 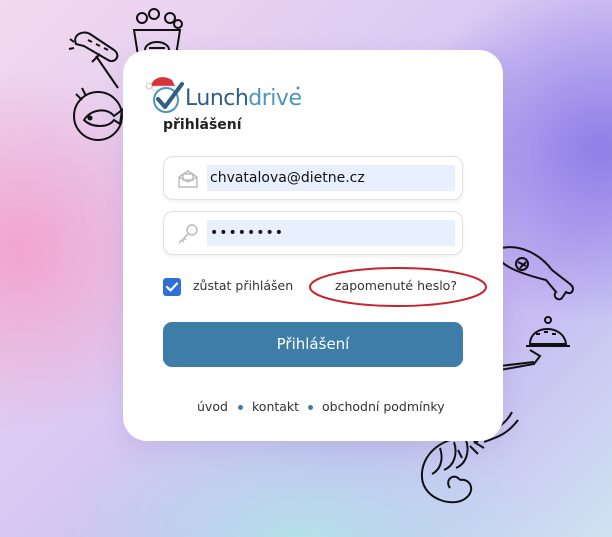 I want to click on password-input, so click(x=331, y=233).